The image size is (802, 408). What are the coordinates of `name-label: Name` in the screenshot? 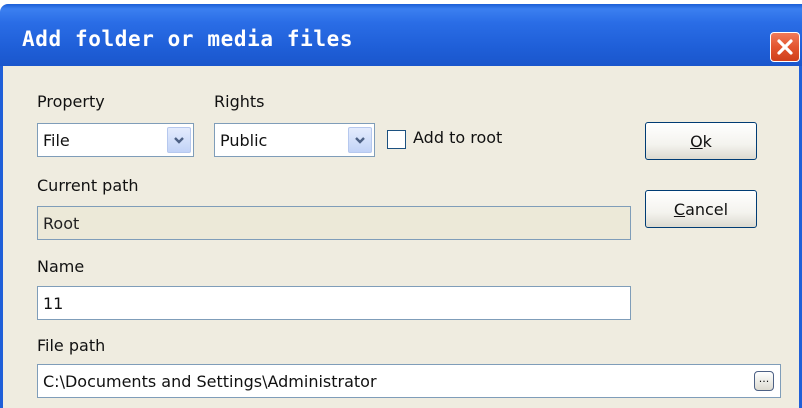 It's located at (61, 266).